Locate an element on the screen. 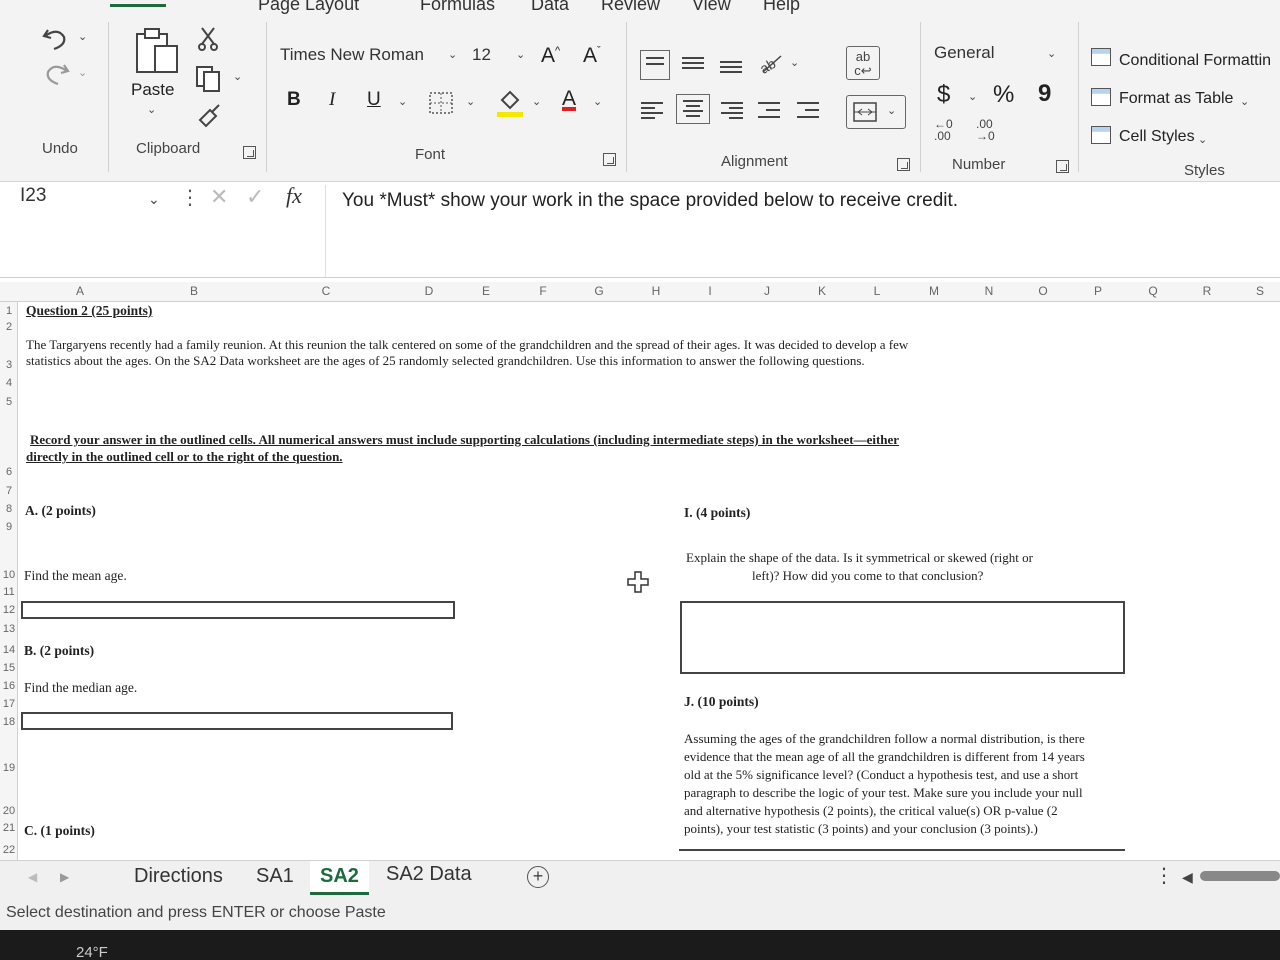 This screenshot has height=960, width=1280. font-color-button: A is located at coordinates (569, 99).